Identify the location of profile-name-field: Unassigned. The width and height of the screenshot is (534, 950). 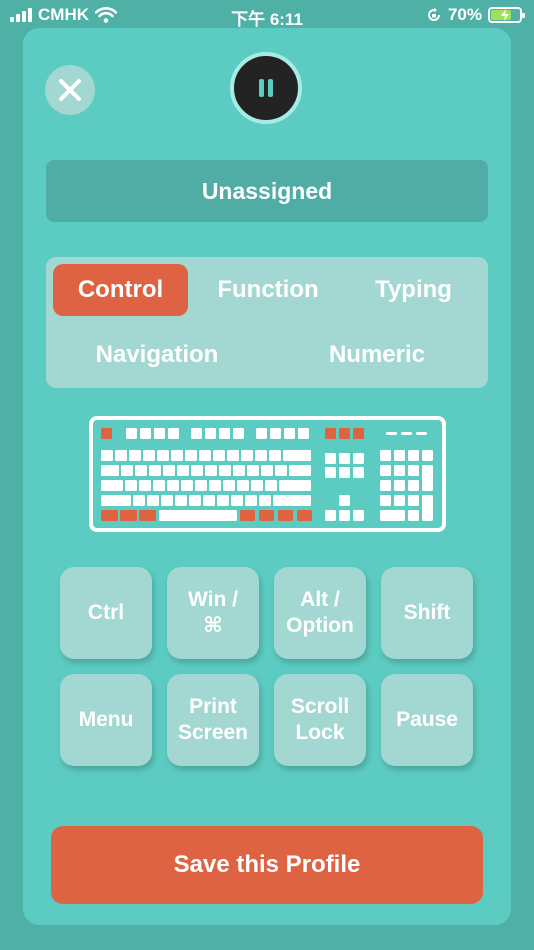
(267, 191).